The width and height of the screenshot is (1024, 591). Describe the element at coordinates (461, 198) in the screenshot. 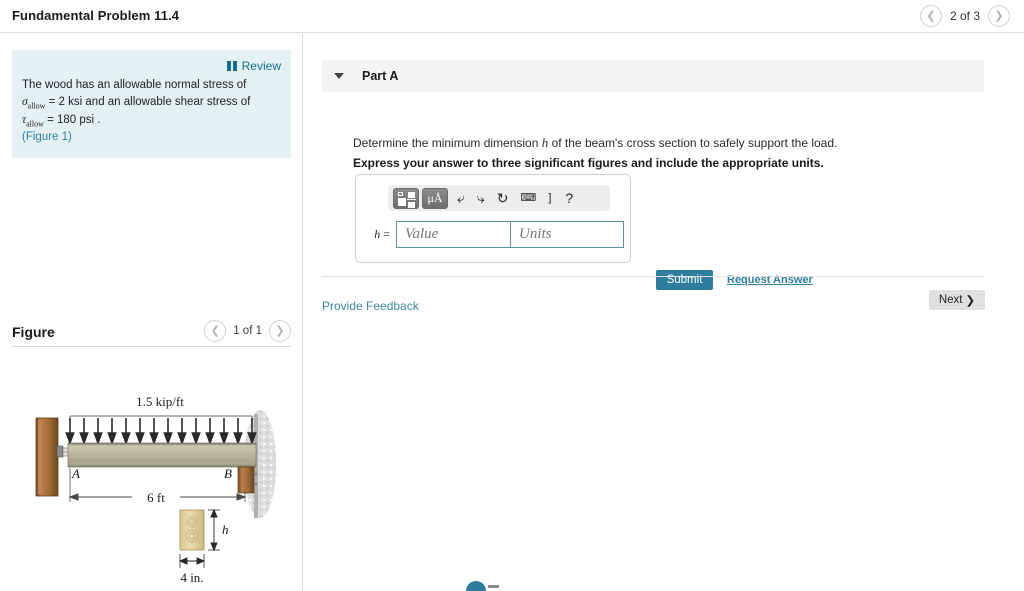

I see `undo-arrow-icon: ⤶` at that location.